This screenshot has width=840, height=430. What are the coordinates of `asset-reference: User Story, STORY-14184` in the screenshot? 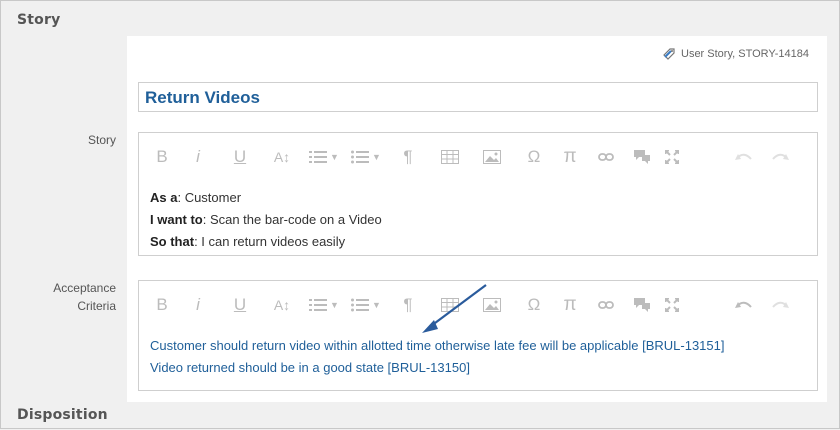 It's located at (735, 54).